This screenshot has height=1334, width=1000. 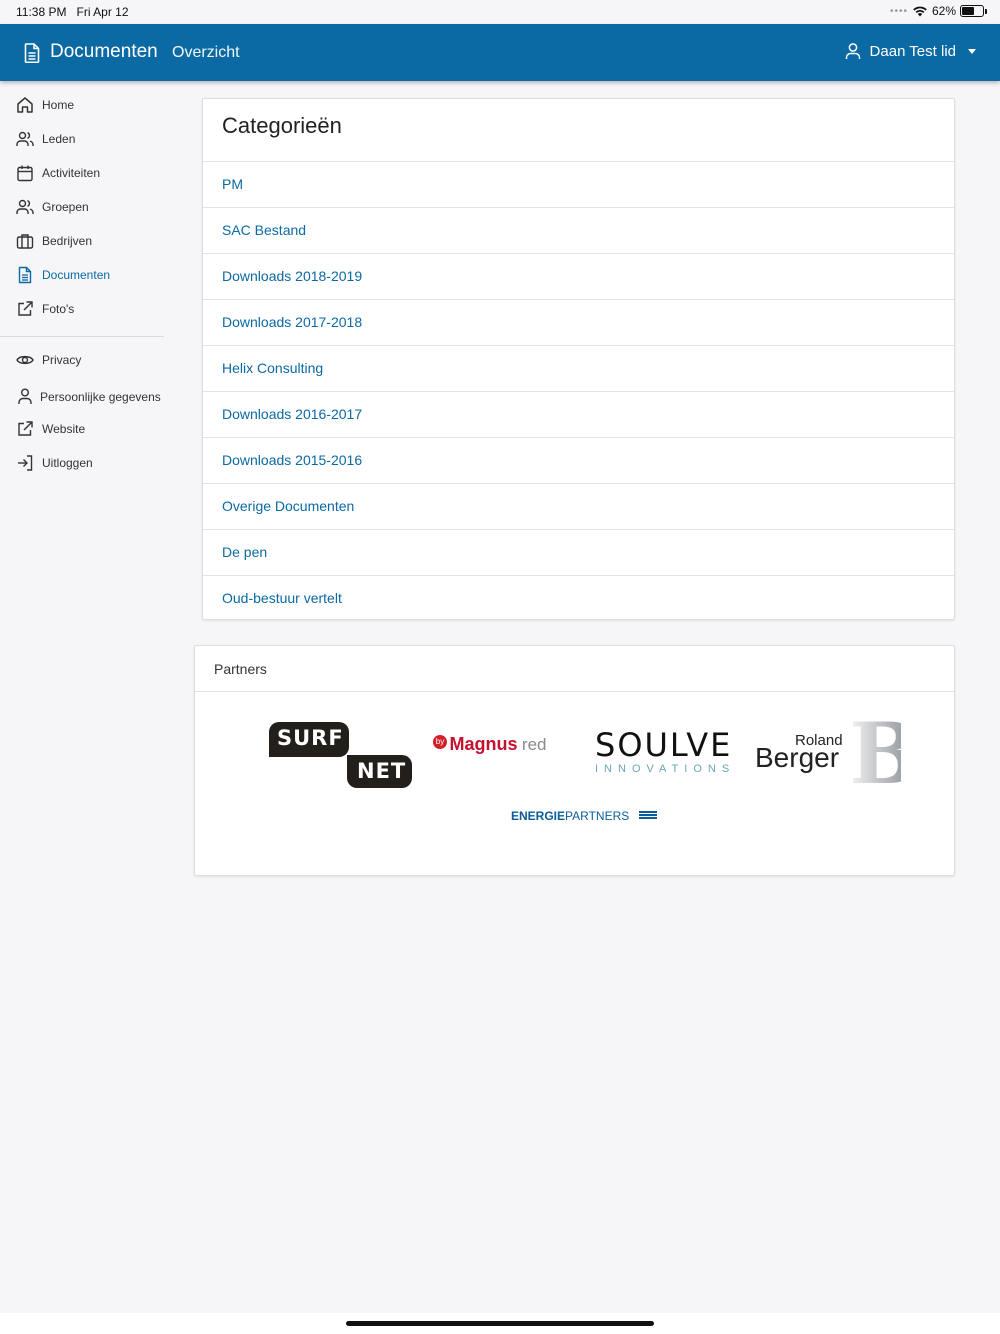 What do you see at coordinates (578, 461) in the screenshot?
I see `category-link: Downloads 2015-2016` at bounding box center [578, 461].